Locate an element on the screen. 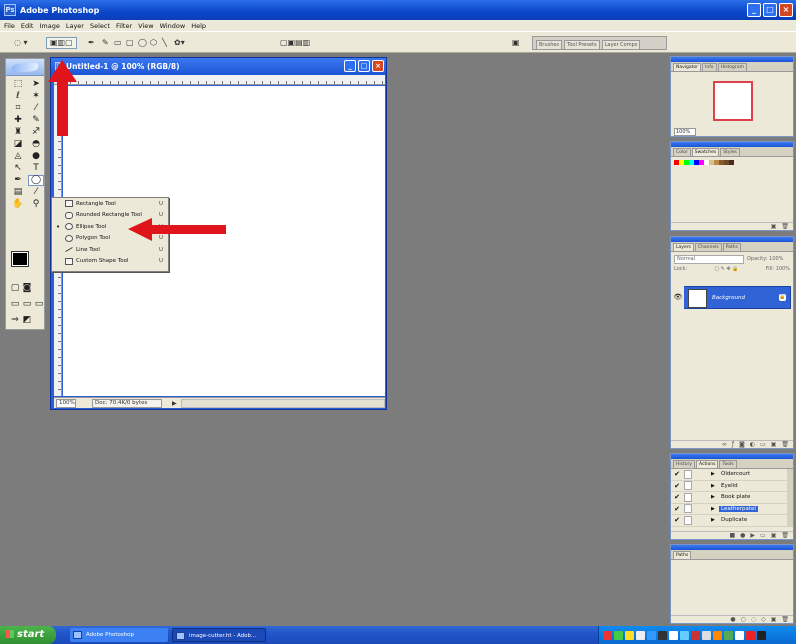 The image size is (796, 644). new-layer-icon: ▣ is located at coordinates (774, 444).